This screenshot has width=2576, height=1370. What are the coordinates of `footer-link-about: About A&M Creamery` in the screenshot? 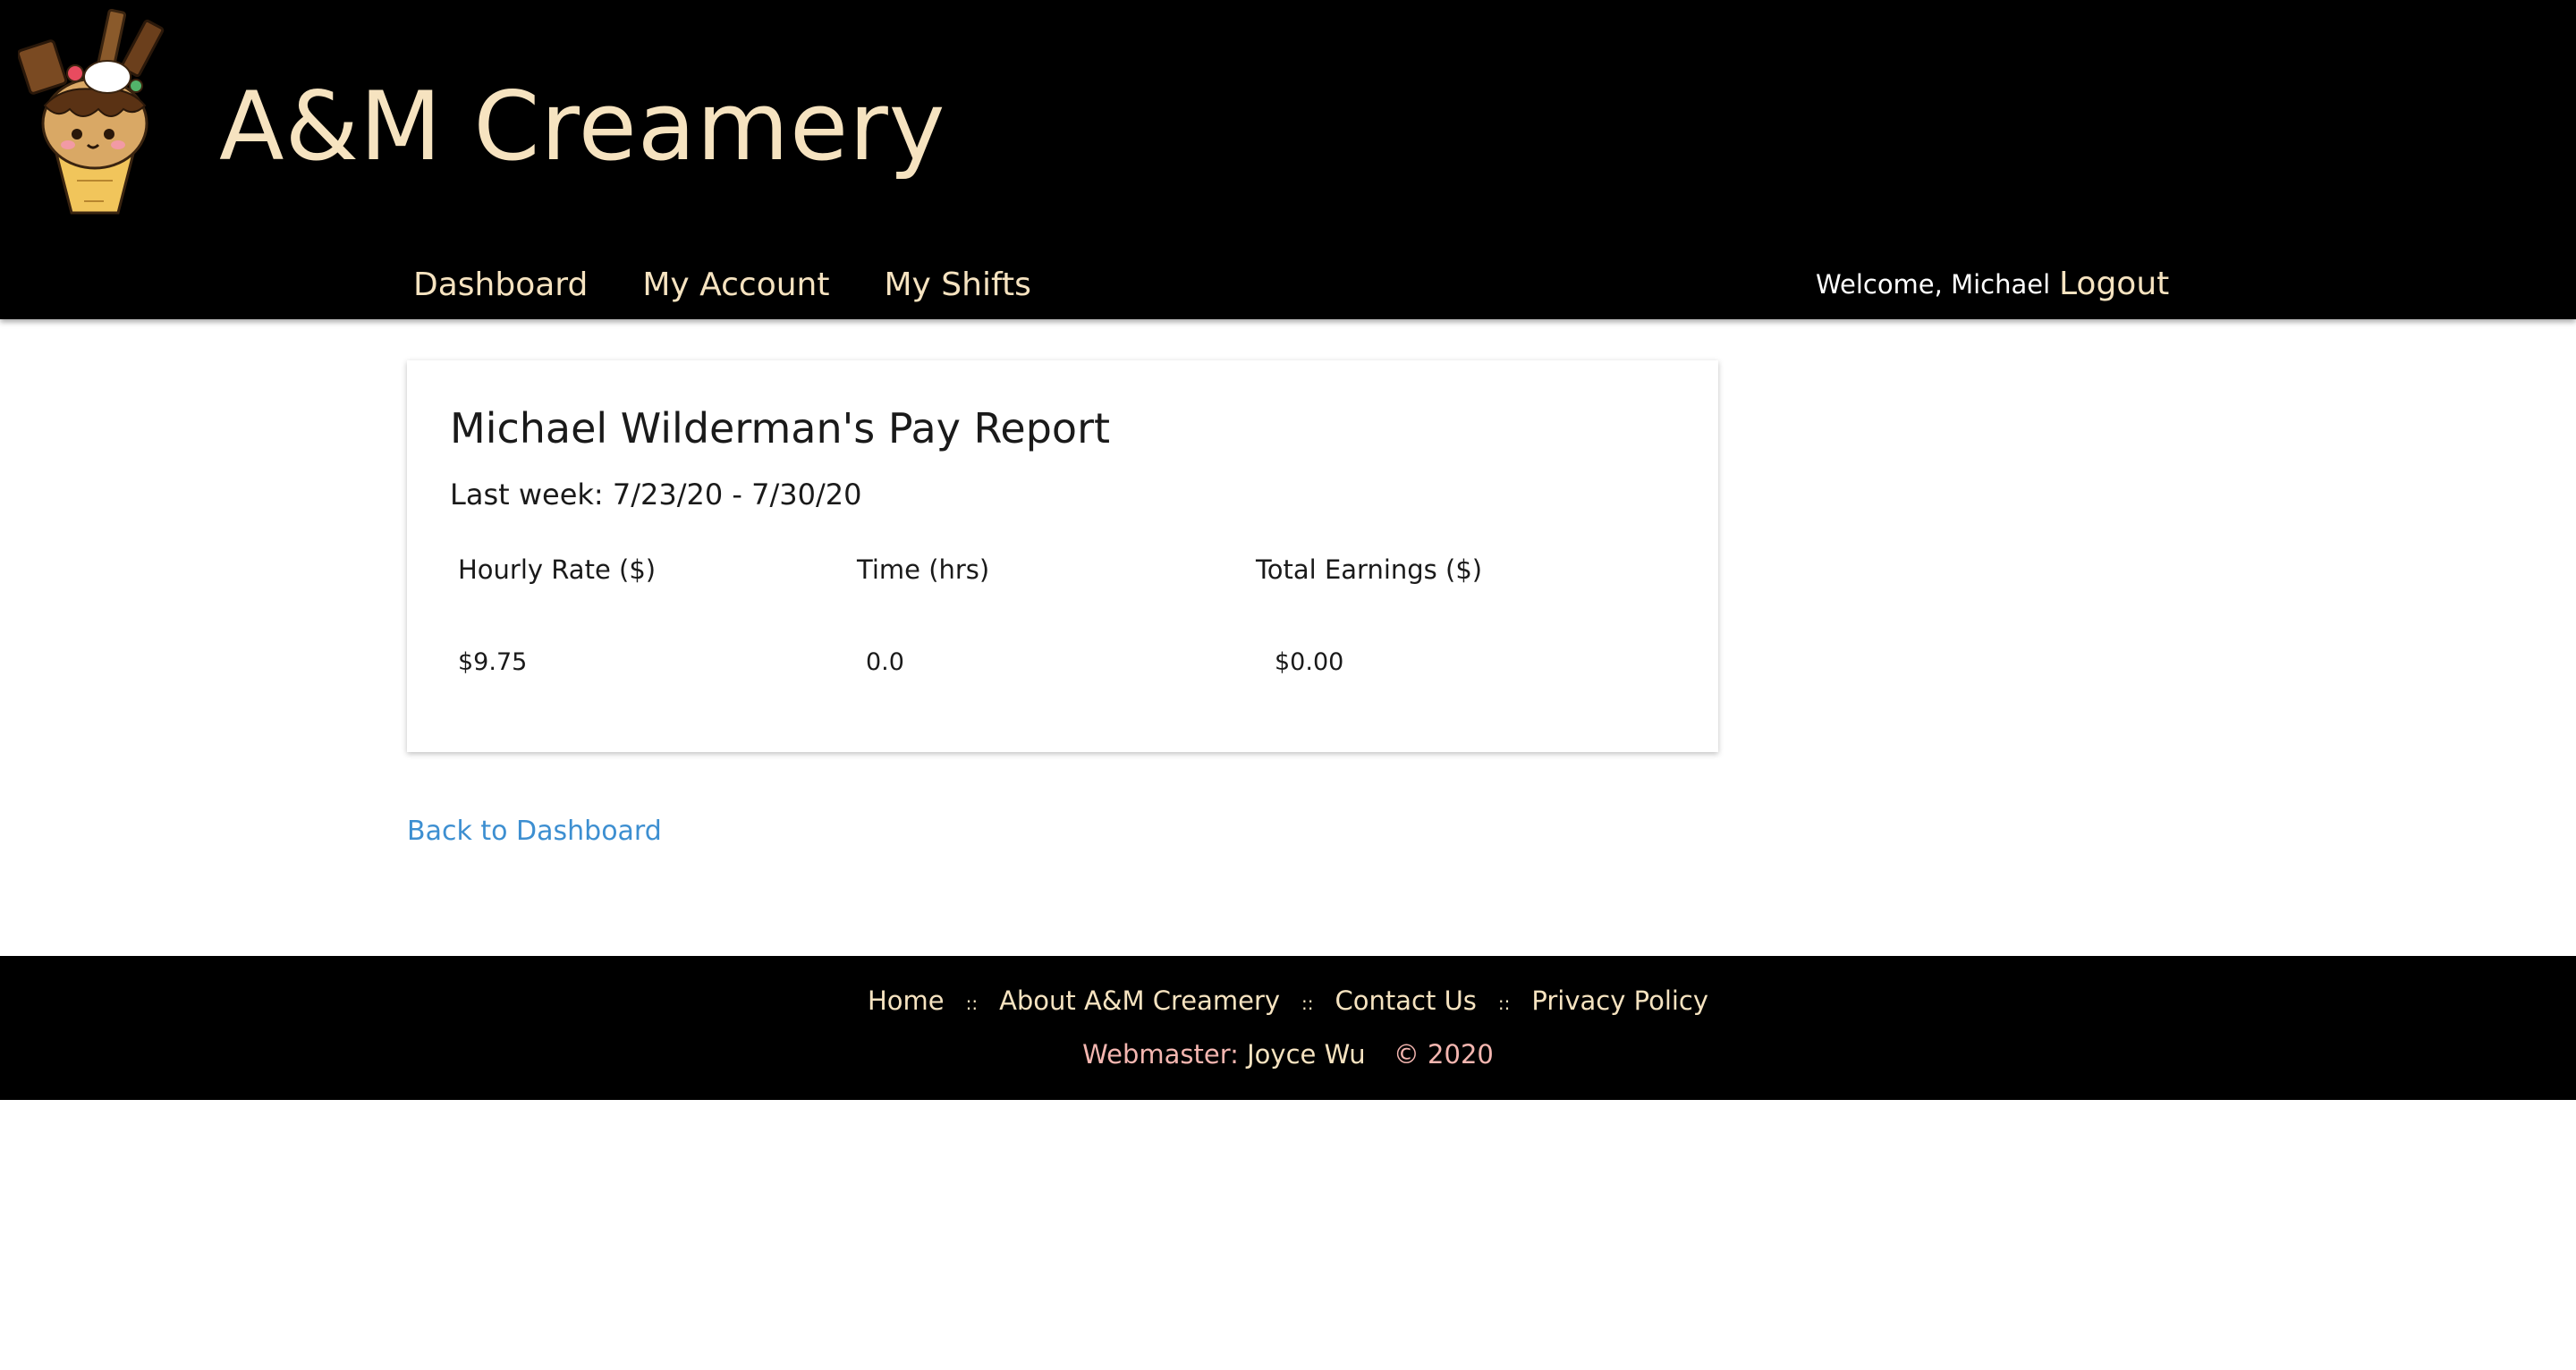 It's located at (1139, 1000).